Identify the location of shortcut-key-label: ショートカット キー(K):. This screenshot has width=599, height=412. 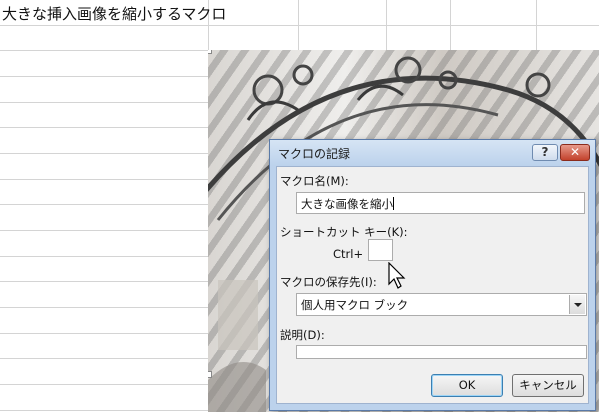
(344, 232).